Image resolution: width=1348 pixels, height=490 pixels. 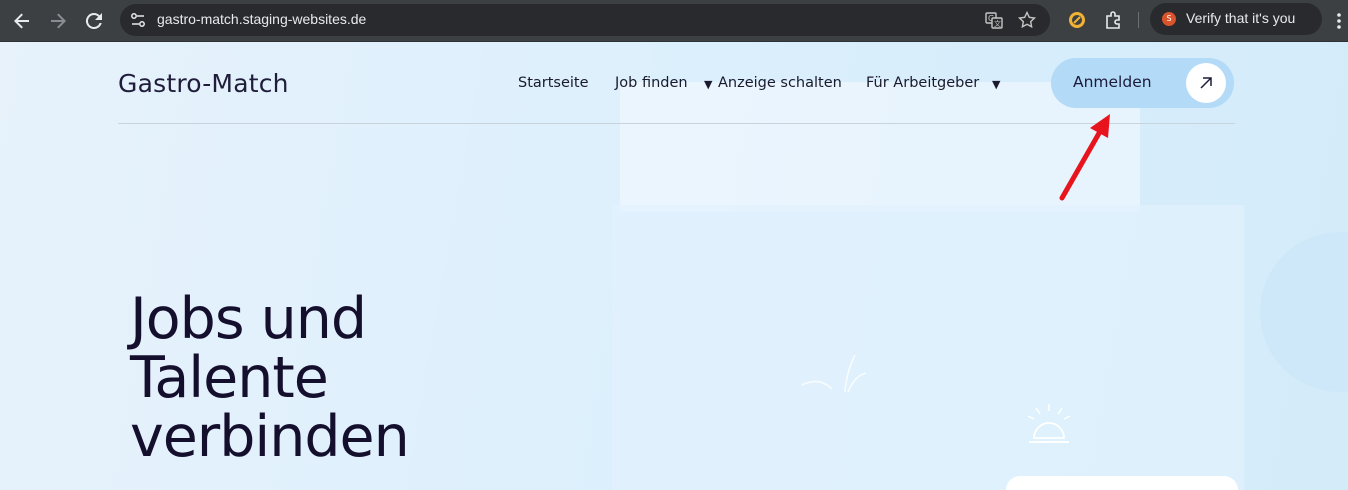 I want to click on address-bar: gastro-match.staging-websites.de G文, so click(x=585, y=20).